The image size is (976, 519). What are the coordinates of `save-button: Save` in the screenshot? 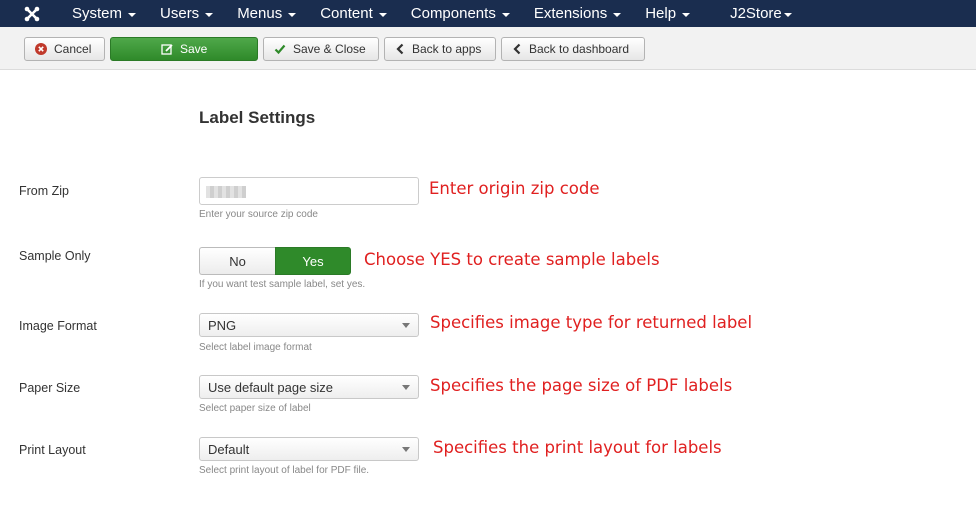 It's located at (184, 49).